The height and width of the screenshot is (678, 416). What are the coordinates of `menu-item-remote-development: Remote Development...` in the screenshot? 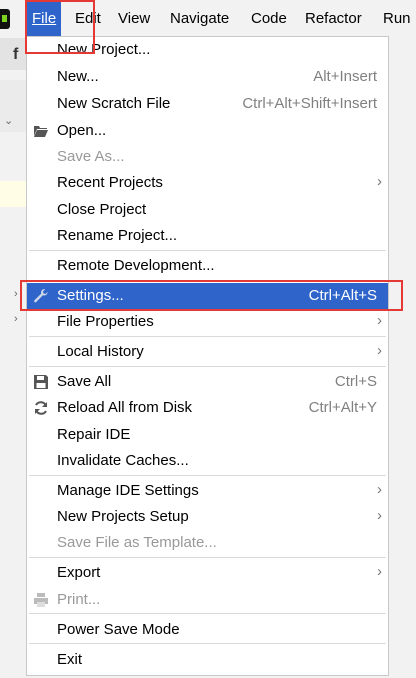 It's located at (207, 266).